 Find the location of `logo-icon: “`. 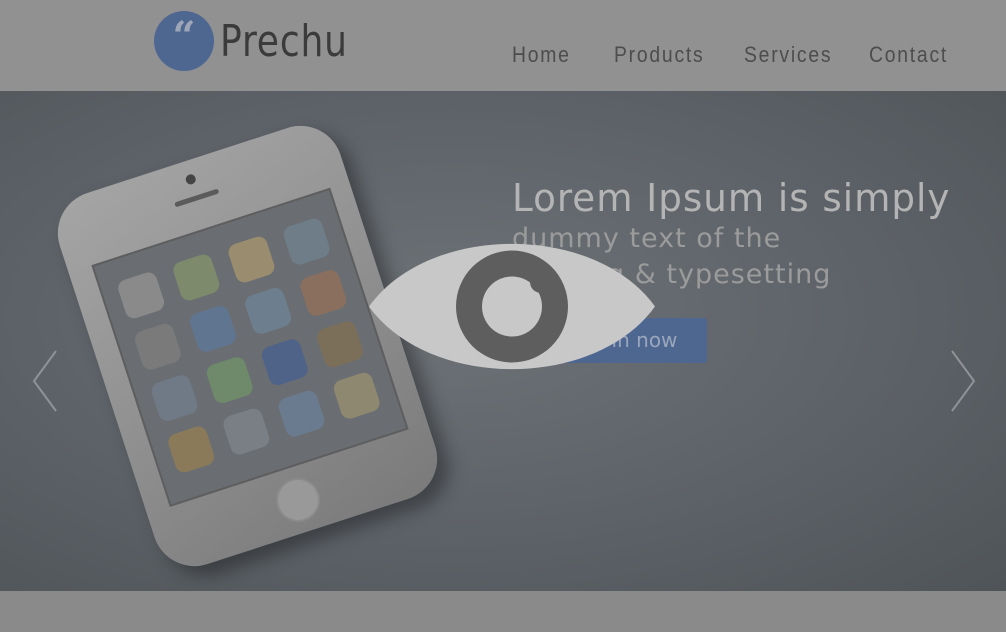

logo-icon: “ is located at coordinates (184, 41).